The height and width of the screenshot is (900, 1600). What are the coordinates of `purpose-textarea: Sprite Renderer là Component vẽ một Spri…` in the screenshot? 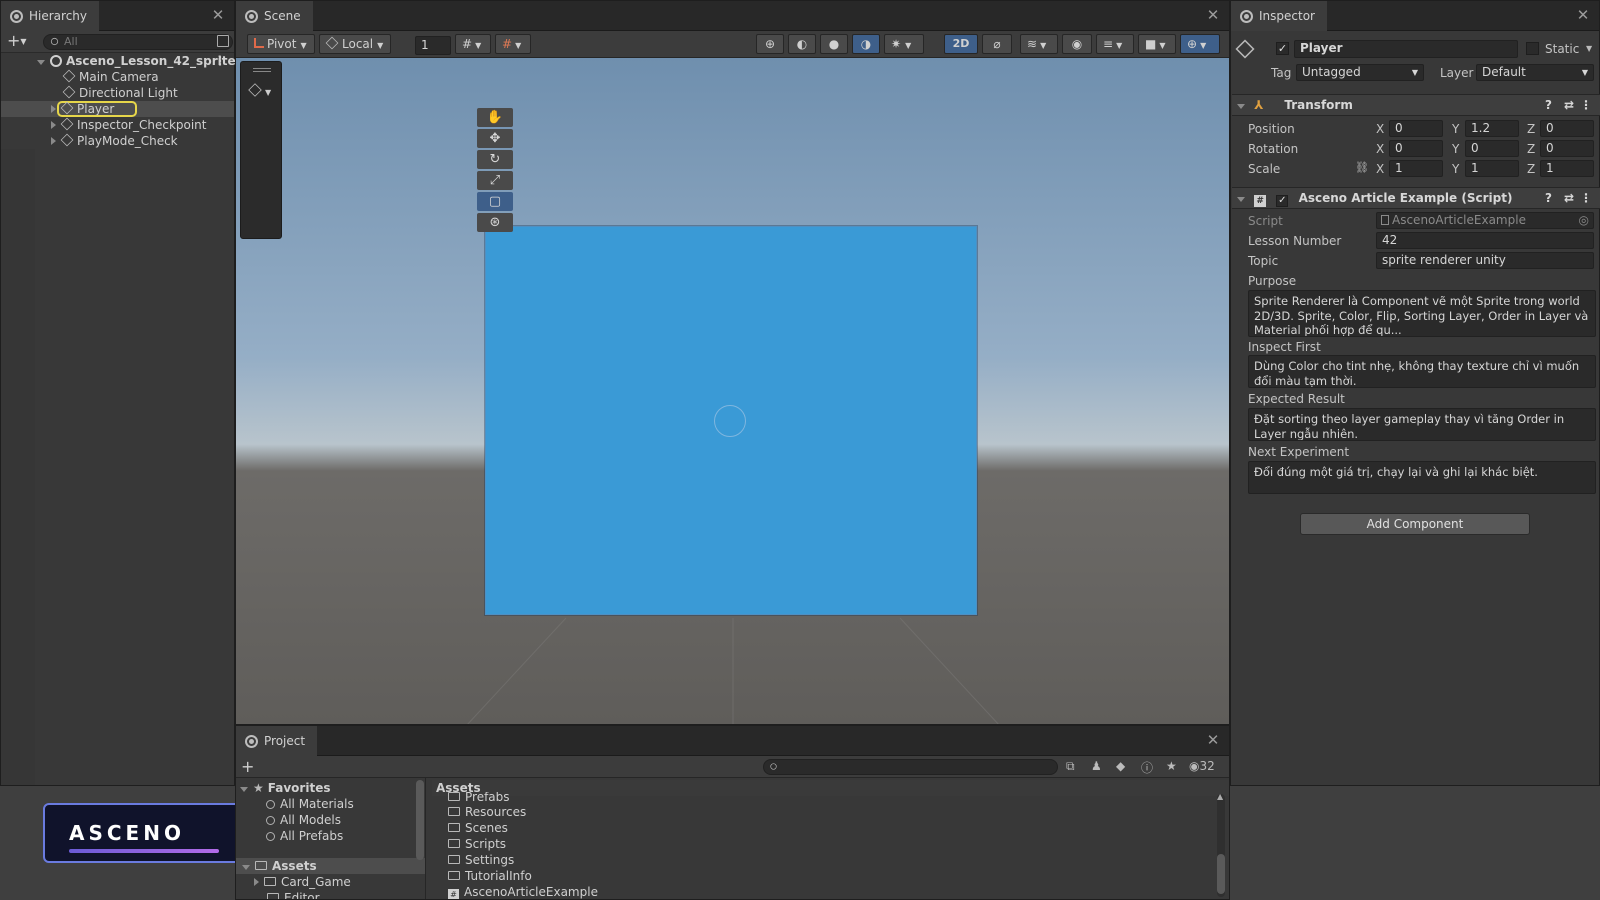 It's located at (1422, 313).